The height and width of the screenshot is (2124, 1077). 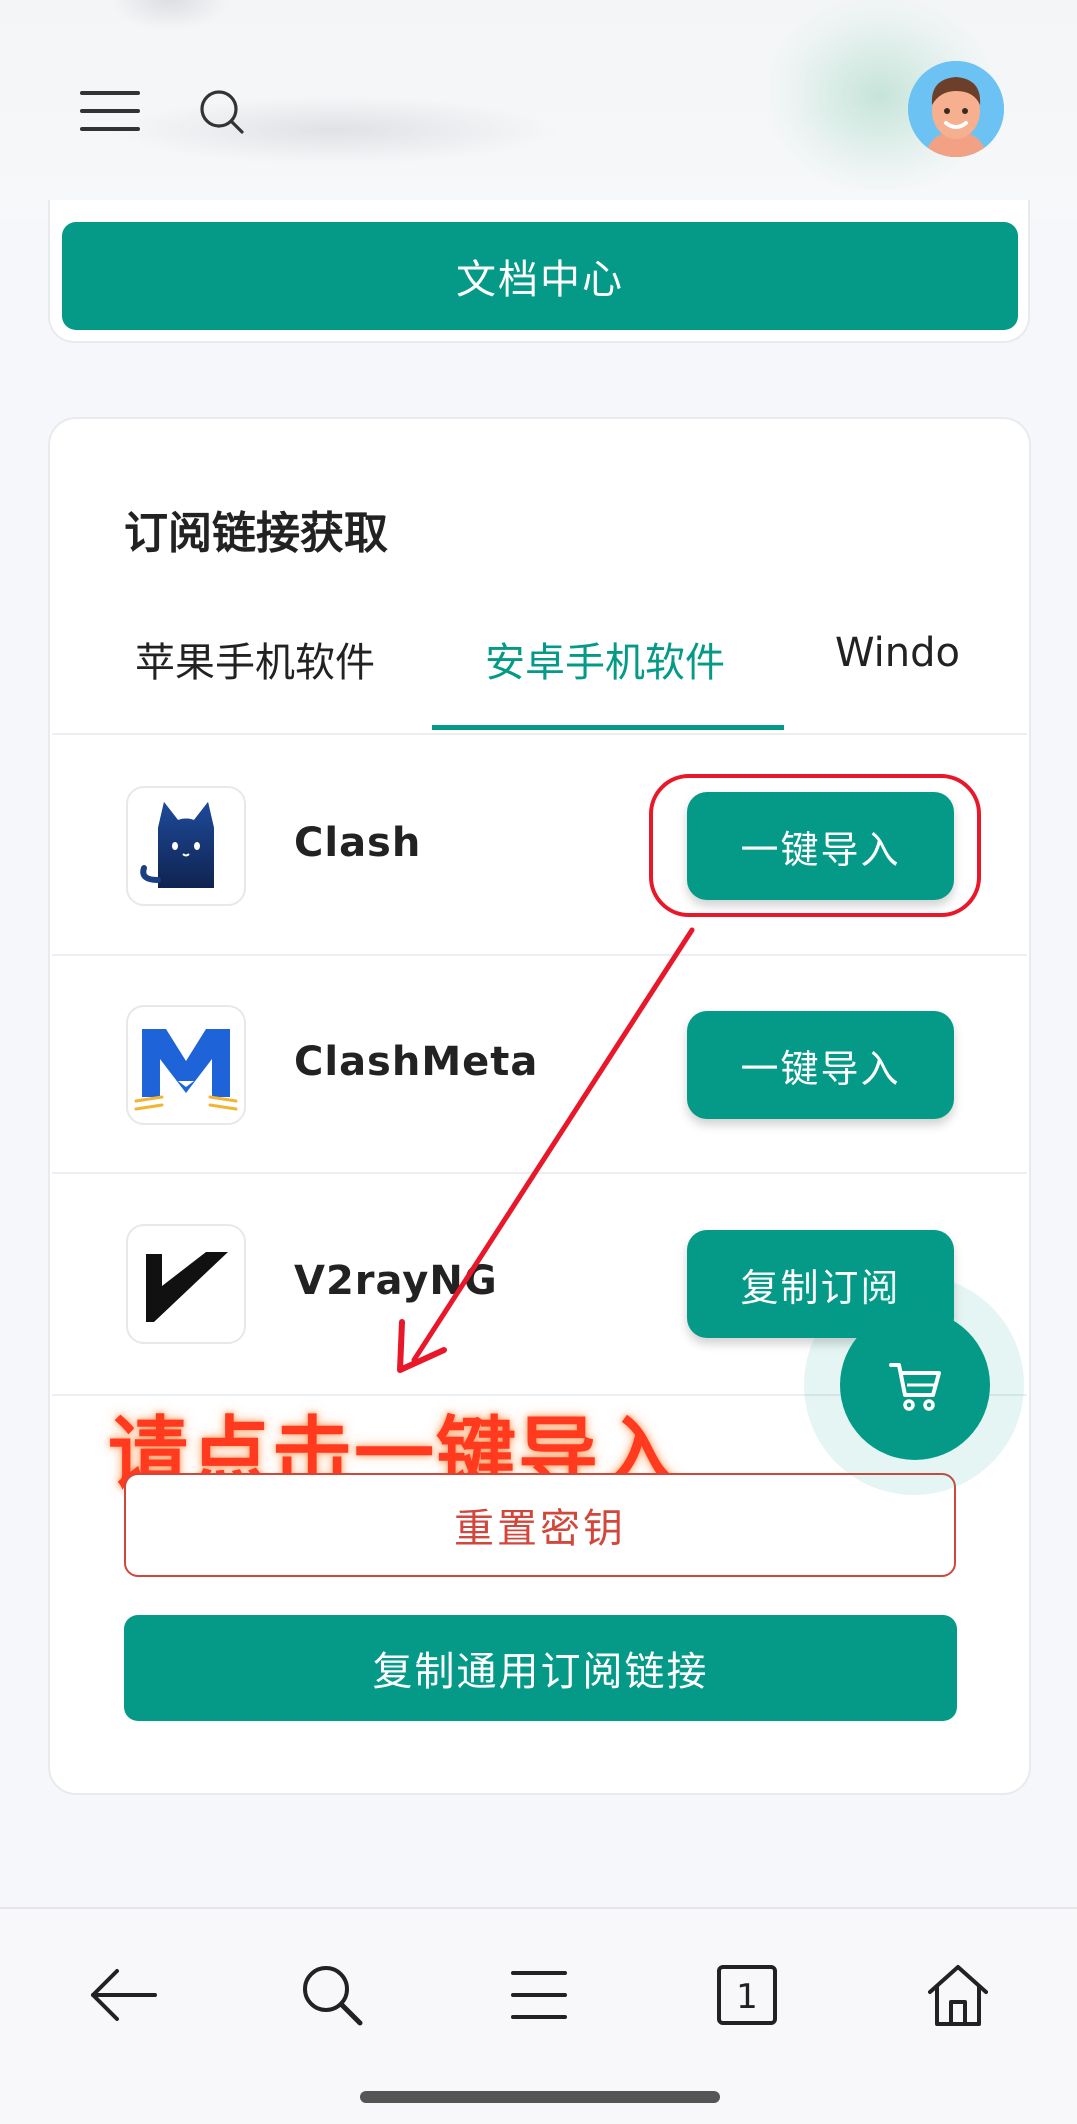 What do you see at coordinates (358, 843) in the screenshot?
I see `app-name-clash: Clash` at bounding box center [358, 843].